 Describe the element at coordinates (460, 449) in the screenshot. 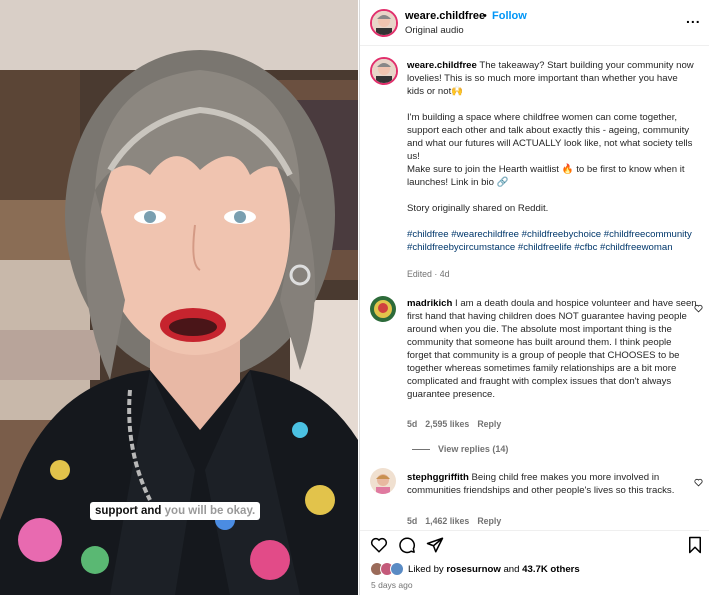

I see `view-replies-button: View replies (14)` at that location.